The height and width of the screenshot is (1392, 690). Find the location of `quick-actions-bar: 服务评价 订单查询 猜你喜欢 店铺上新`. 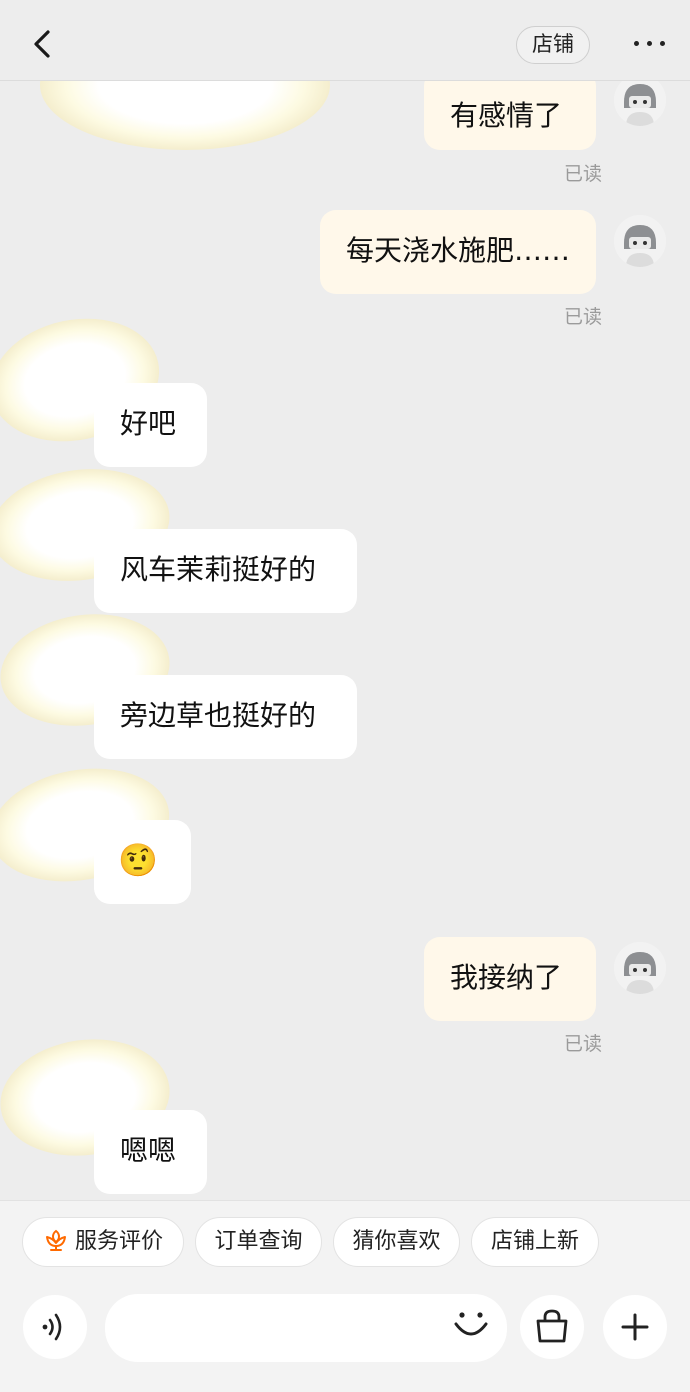

quick-actions-bar: 服务评价 订单查询 猜你喜欢 店铺上新 is located at coordinates (345, 1241).